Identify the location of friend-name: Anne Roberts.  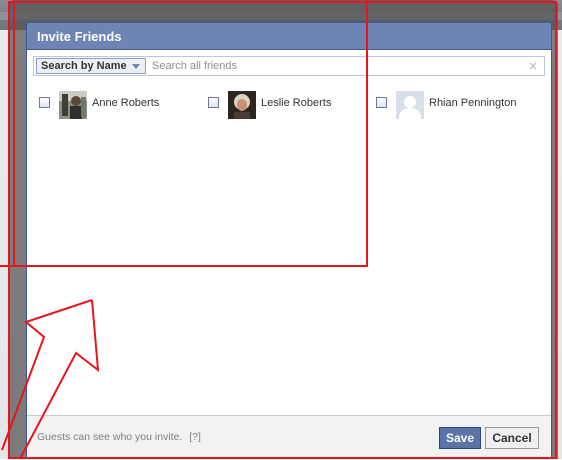
(126, 103).